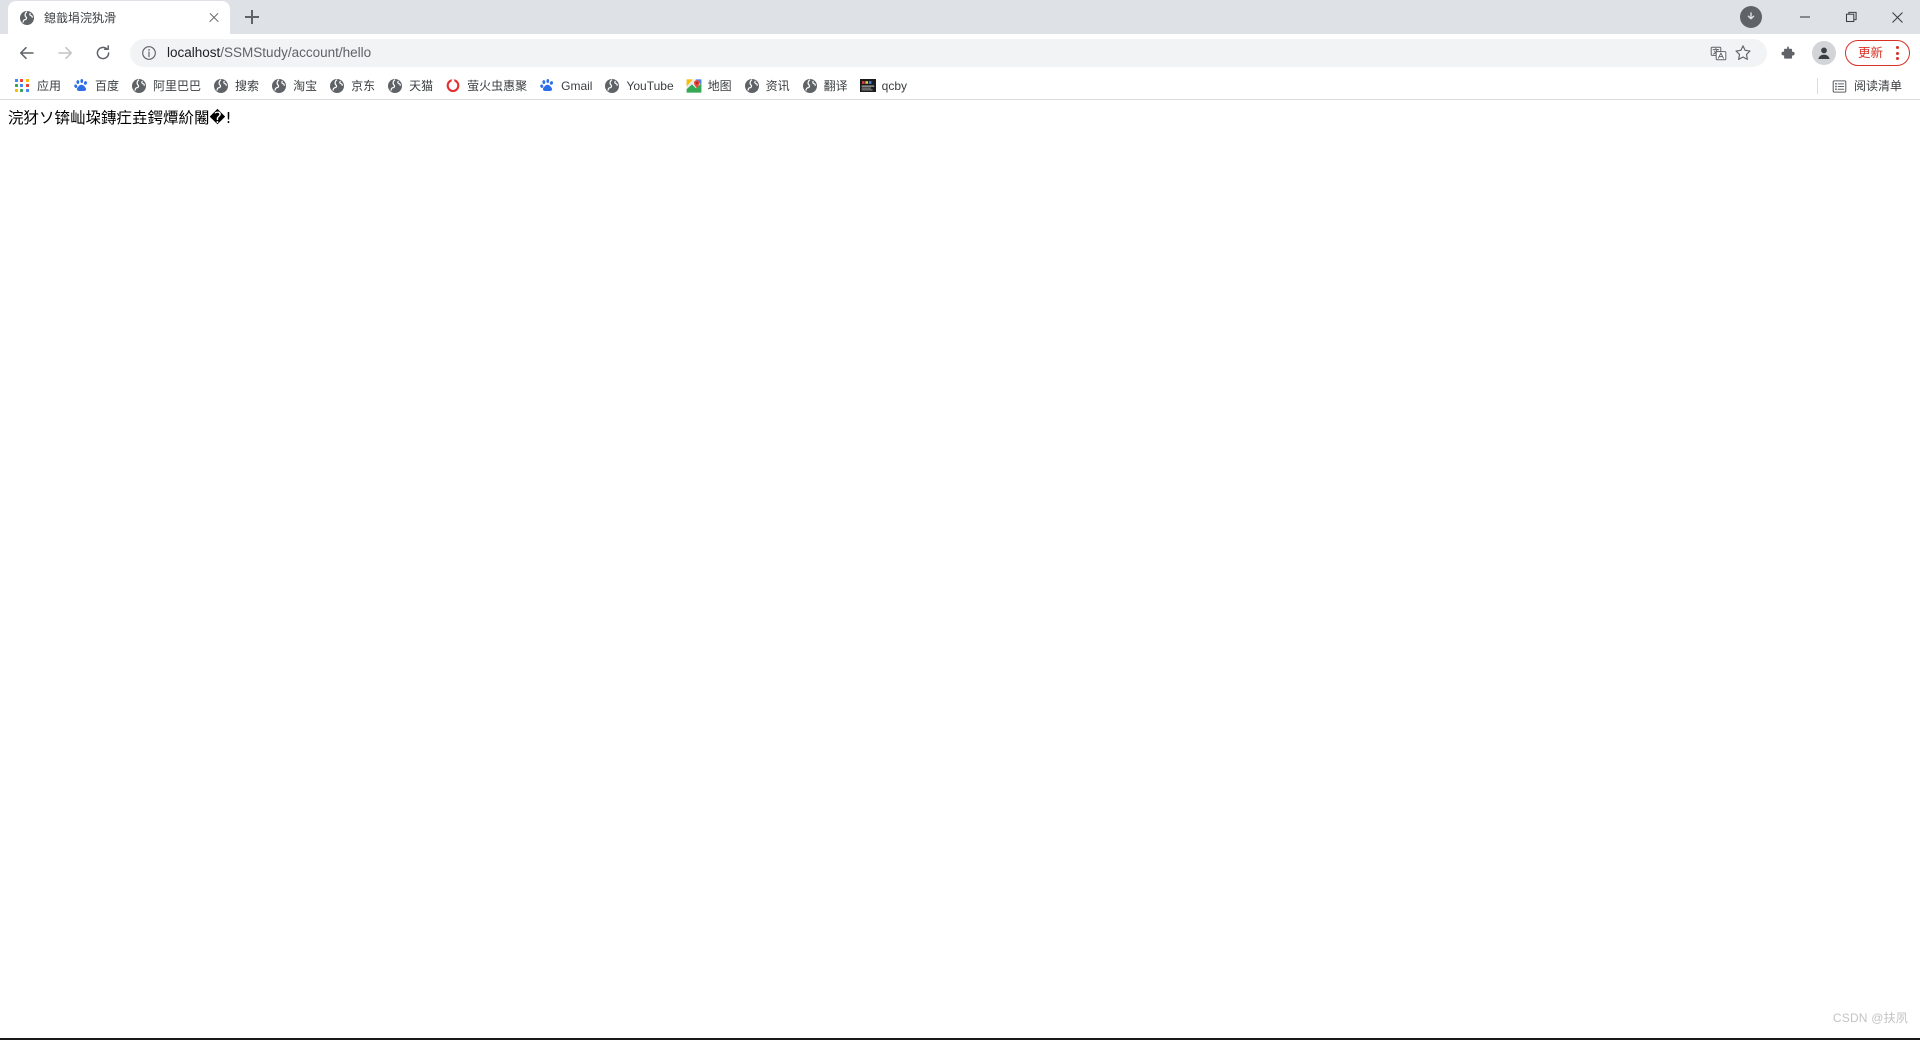 The width and height of the screenshot is (1920, 1040). I want to click on bookmark-maps: 地图, so click(711, 86).